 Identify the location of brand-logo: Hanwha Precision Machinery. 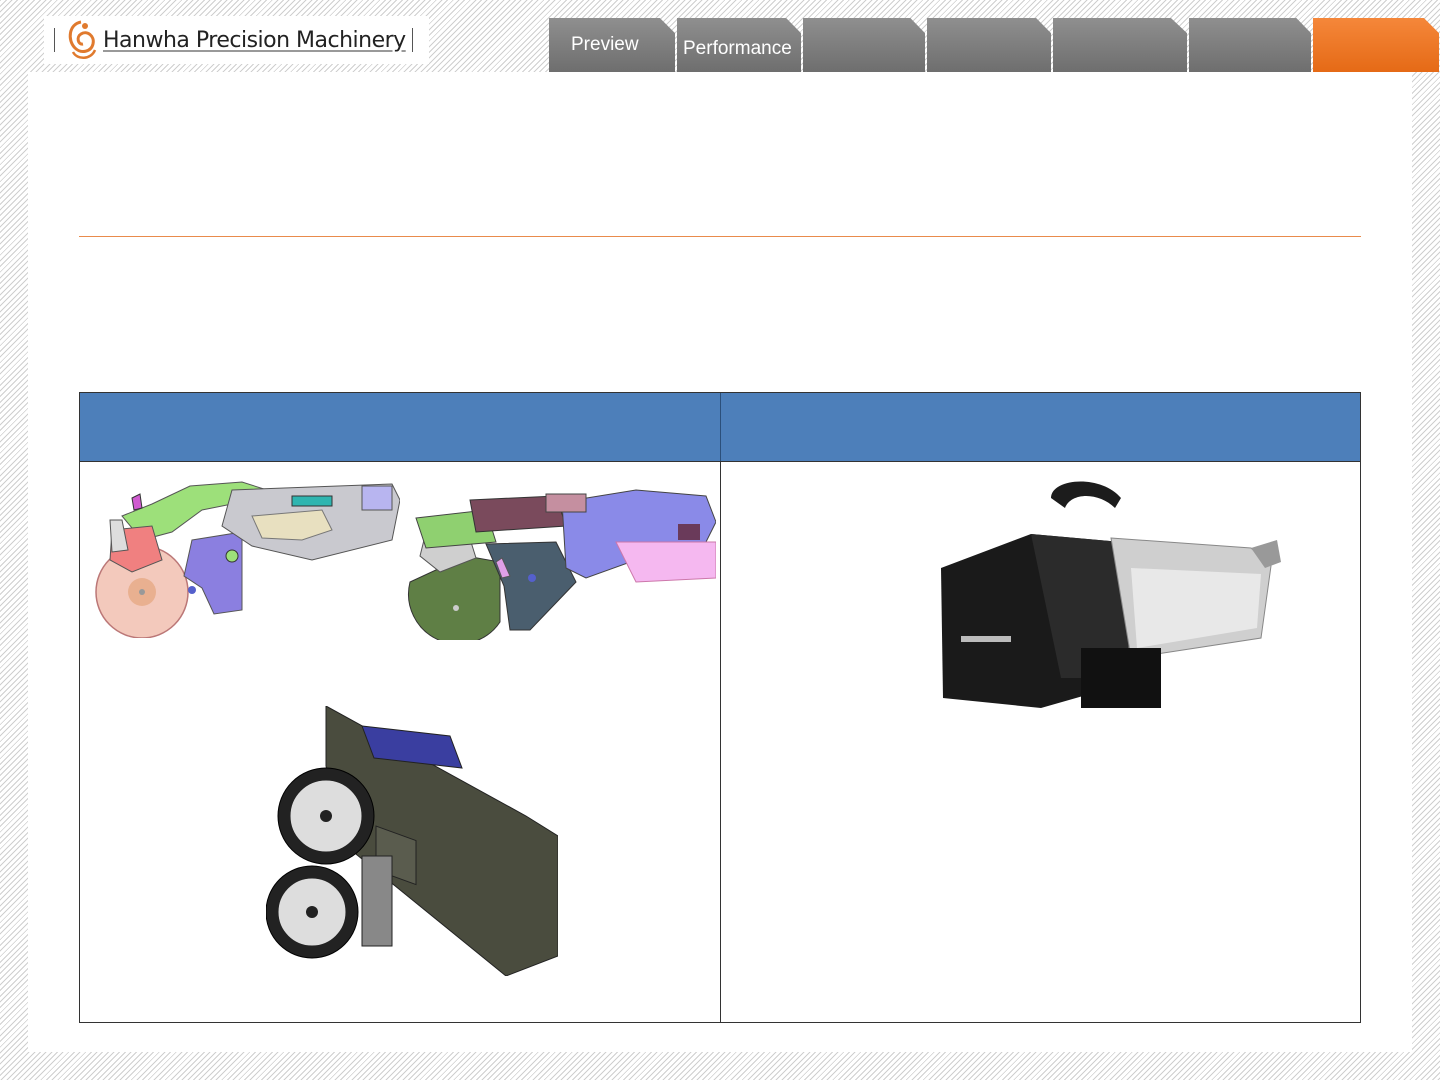
(236, 40).